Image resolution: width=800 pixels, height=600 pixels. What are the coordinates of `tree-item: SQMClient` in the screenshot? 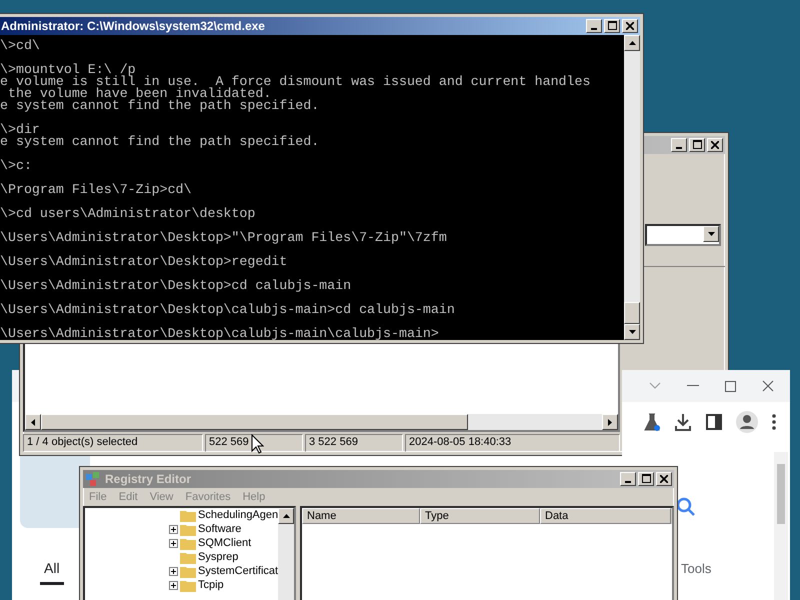 It's located at (225, 543).